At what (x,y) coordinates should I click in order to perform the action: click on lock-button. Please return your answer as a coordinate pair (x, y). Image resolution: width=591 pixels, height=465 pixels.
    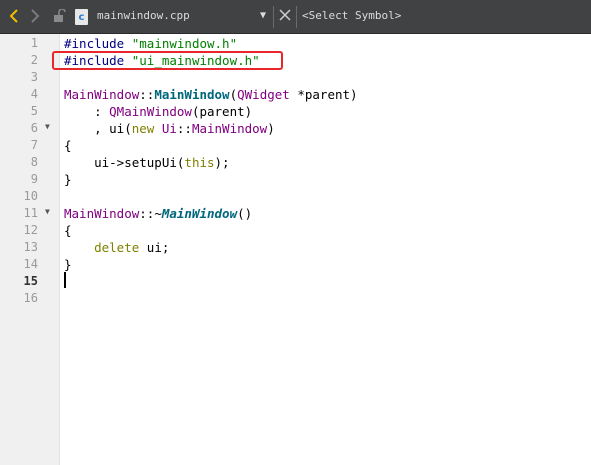
    Looking at the image, I should click on (59, 16).